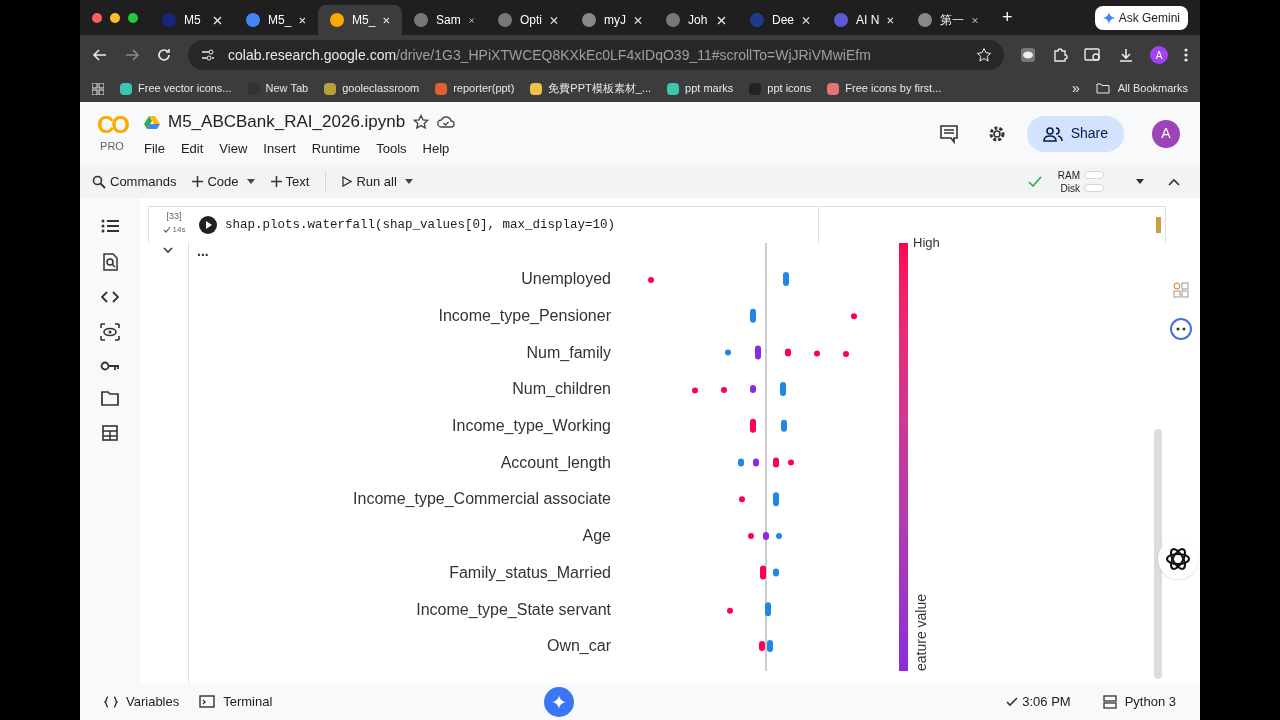 This screenshot has width=1280, height=720. I want to click on url-text: colab.research.google.com/drive/1G3_HPiXTWCEQ8KXkEc0LF4xIDqO39_11#scrollTo=WjJRiVMwiEfm, so click(550, 55).